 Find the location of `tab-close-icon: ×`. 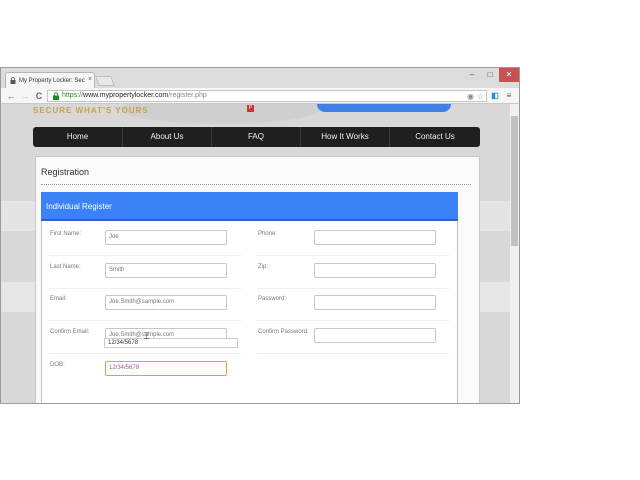

tab-close-icon: × is located at coordinates (90, 79).